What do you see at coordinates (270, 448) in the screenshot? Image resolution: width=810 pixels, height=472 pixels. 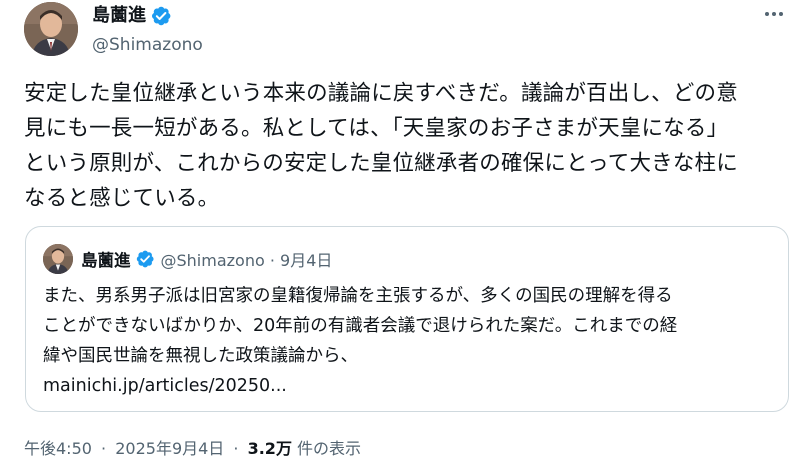 I see `views-count: 3.2万` at bounding box center [270, 448].